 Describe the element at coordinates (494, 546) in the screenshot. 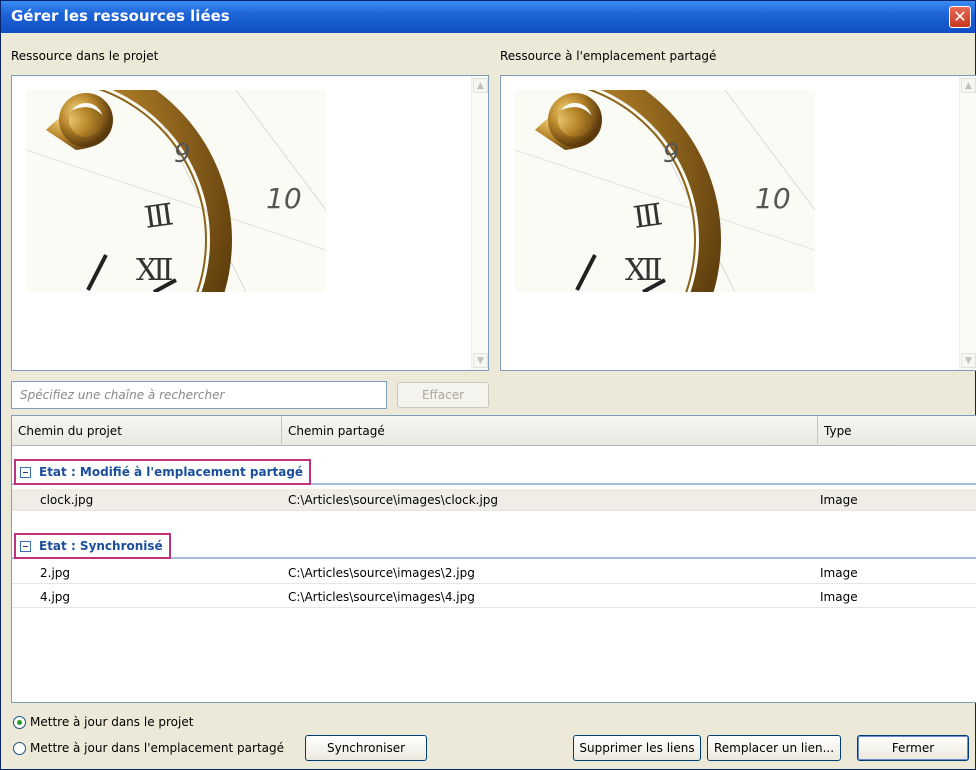

I see `group-synchronized: Etat : Synchronisé` at that location.